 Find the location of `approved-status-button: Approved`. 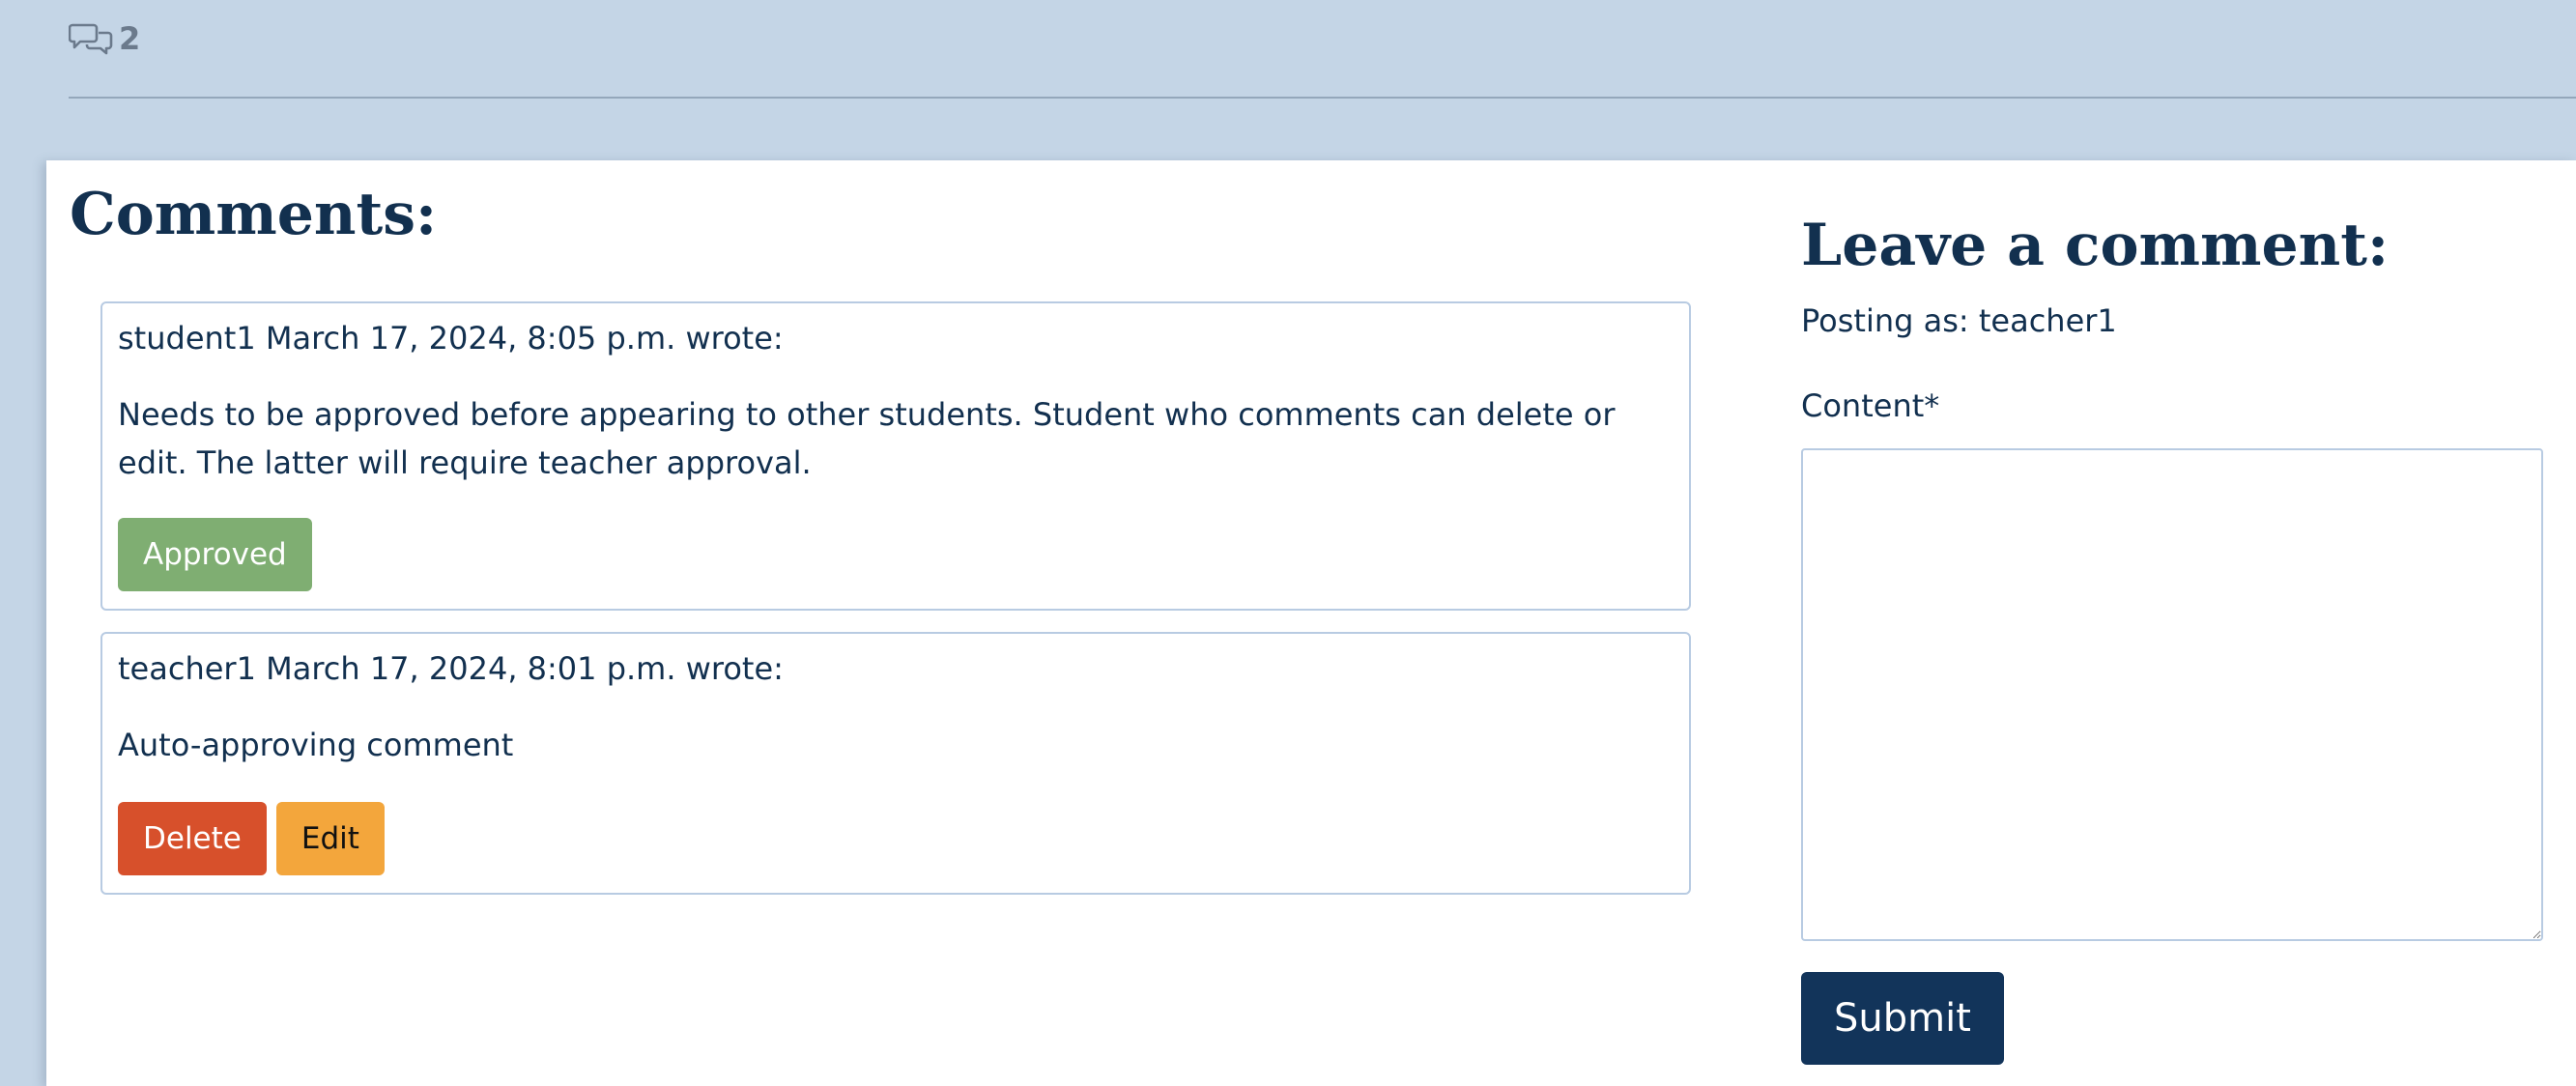

approved-status-button: Approved is located at coordinates (215, 554).